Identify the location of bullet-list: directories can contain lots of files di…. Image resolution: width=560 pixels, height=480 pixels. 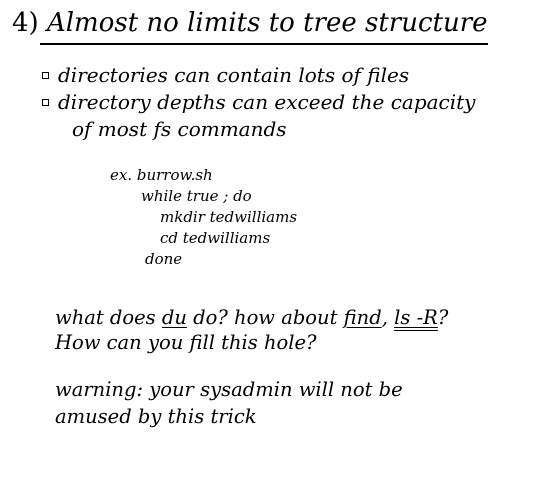
(258, 102).